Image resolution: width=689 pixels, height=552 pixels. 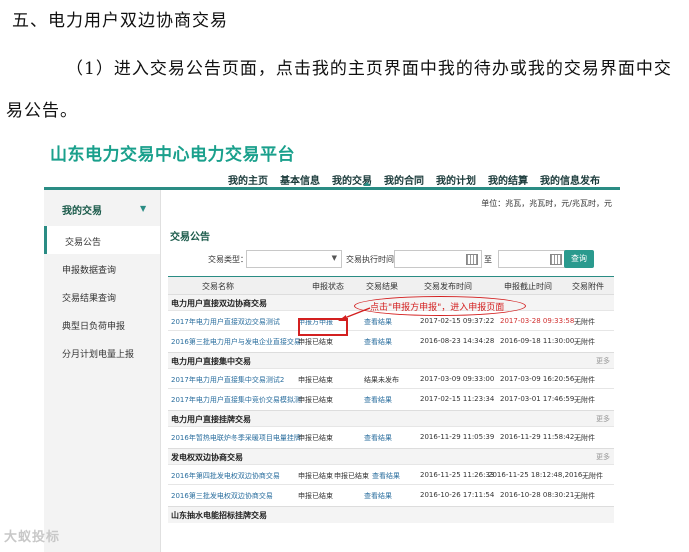 What do you see at coordinates (457, 341) in the screenshot?
I see `publish-time: 2016-08-23 14:34:28` at bounding box center [457, 341].